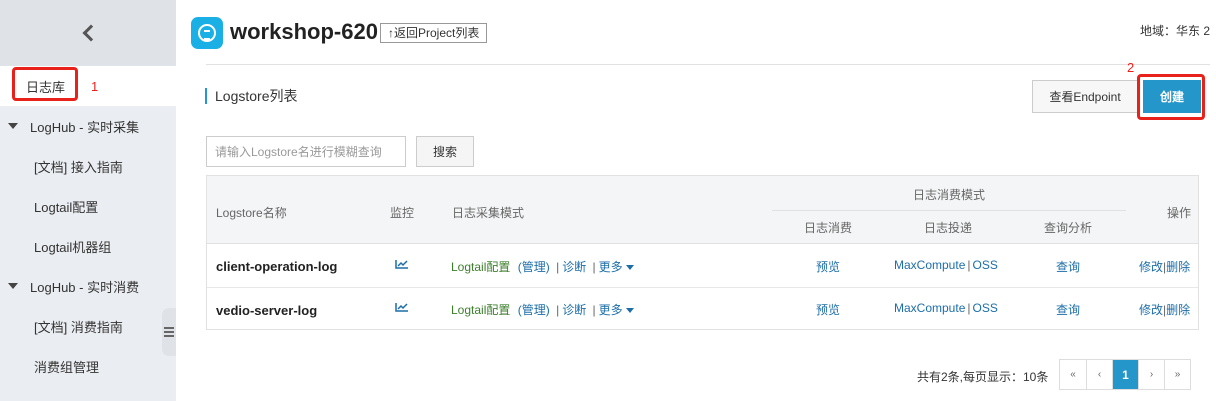 The width and height of the screenshot is (1216, 401). I want to click on logstore-name: client-operation-log, so click(277, 266).